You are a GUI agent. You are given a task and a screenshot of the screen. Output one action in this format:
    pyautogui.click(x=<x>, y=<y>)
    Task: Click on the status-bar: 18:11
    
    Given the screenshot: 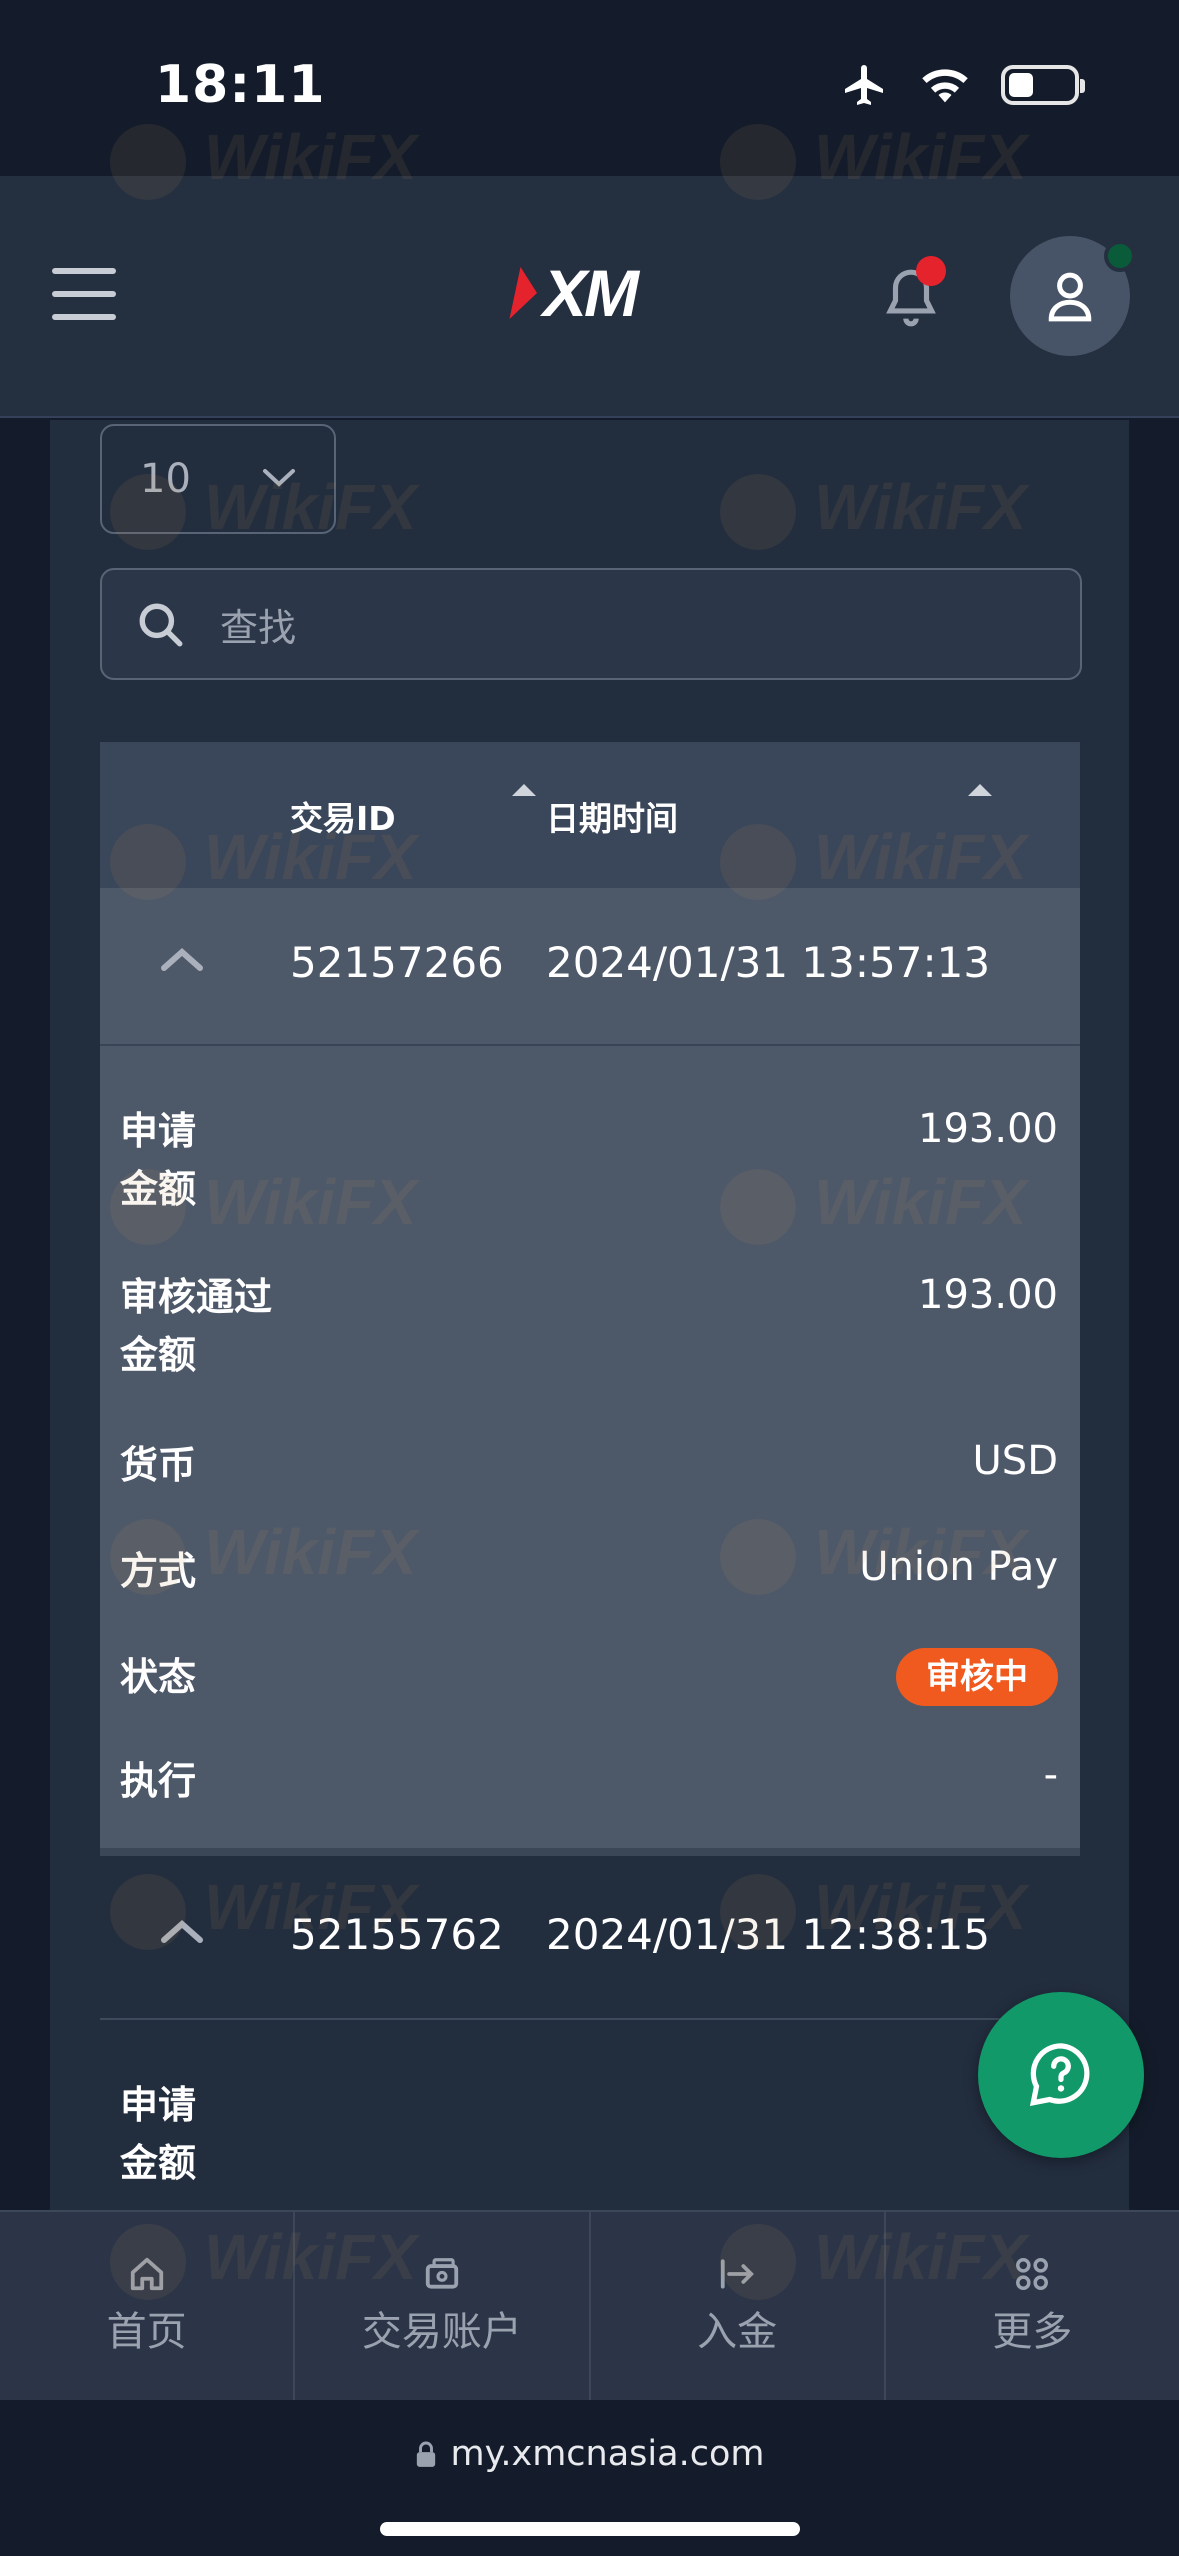 What is the action you would take?
    pyautogui.click(x=589, y=88)
    